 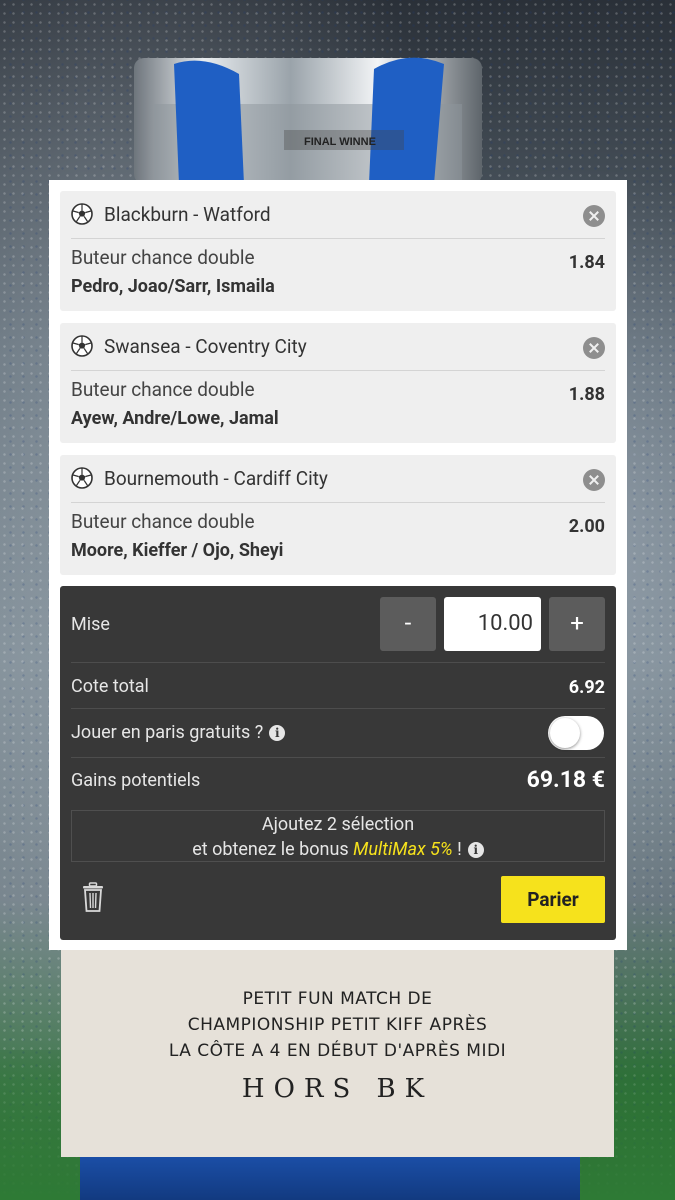 I want to click on trophy-base, so click(x=330, y=1177).